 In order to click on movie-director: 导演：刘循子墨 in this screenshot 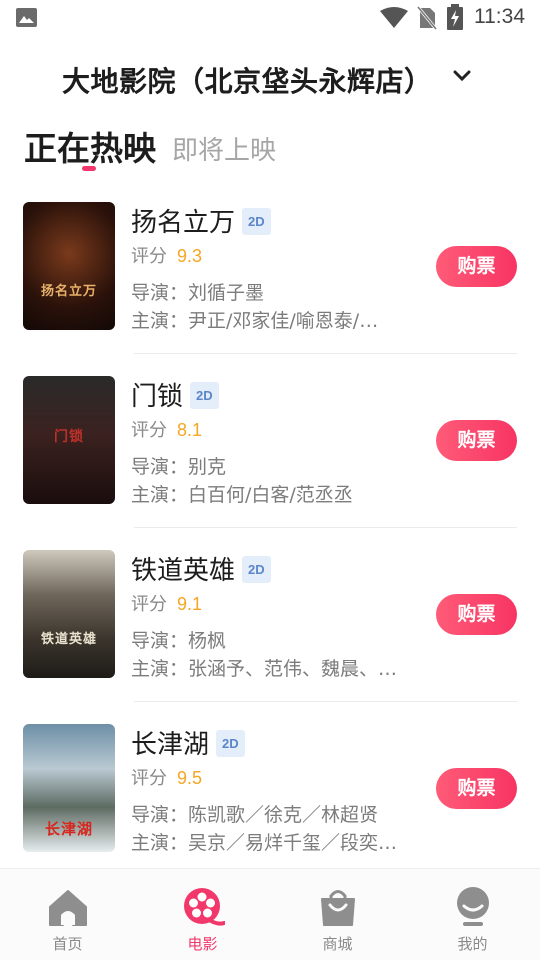, I will do `click(198, 293)`.